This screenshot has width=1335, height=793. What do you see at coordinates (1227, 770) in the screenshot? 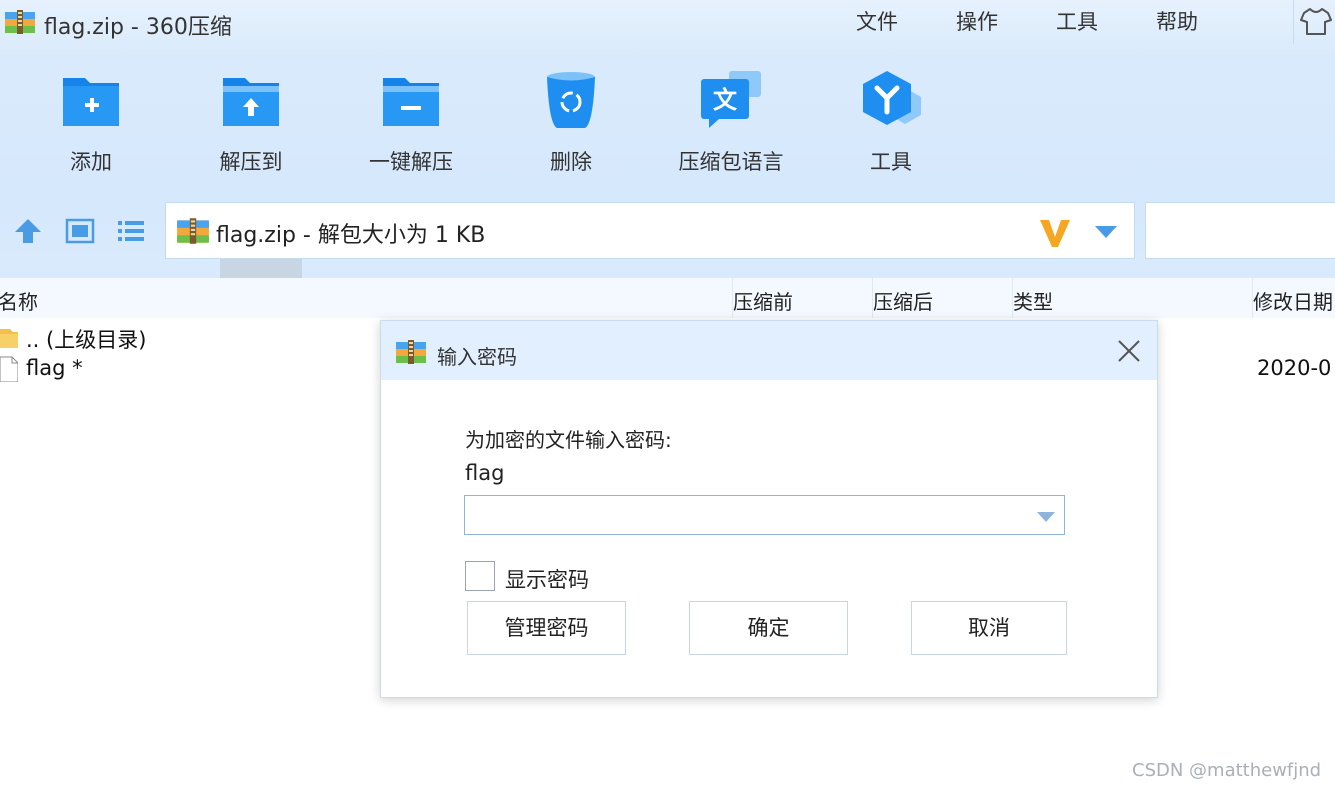
I see `watermark: CSDN @matthewfjnd` at bounding box center [1227, 770].